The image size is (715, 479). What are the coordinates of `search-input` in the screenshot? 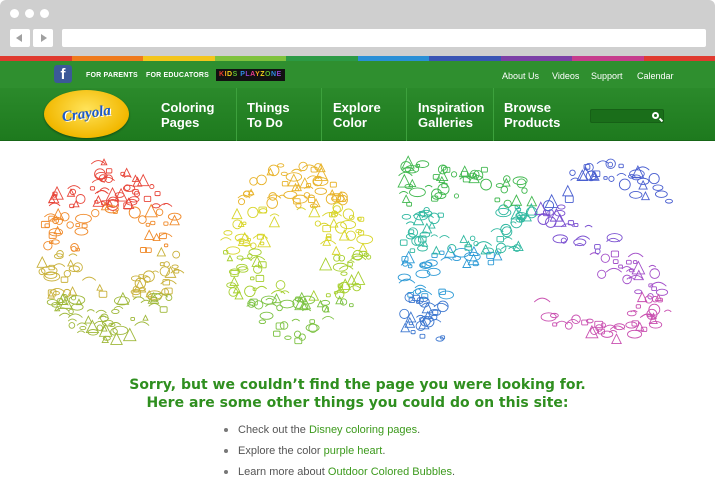 It's located at (627, 116).